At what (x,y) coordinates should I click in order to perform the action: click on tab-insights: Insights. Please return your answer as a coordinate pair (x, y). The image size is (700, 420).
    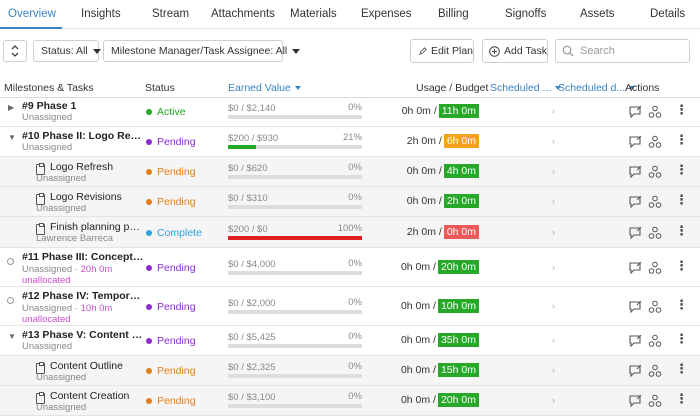
    Looking at the image, I should click on (101, 14).